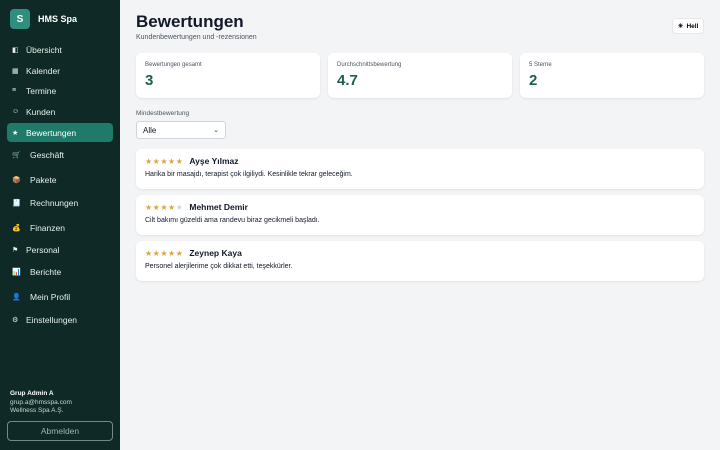 This screenshot has height=450, width=720. Describe the element at coordinates (612, 75) in the screenshot. I see `stat-card-five-stars: 5 Sterne 2` at that location.